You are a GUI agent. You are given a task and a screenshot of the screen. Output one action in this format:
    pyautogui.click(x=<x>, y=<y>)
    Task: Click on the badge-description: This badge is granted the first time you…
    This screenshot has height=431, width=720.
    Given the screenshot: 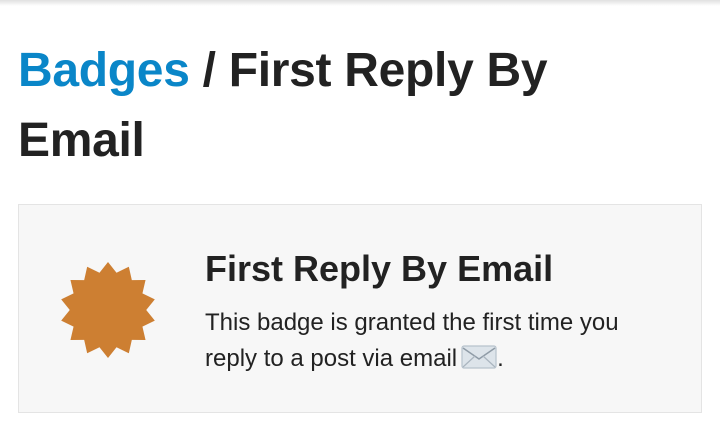 What is the action you would take?
    pyautogui.click(x=440, y=343)
    